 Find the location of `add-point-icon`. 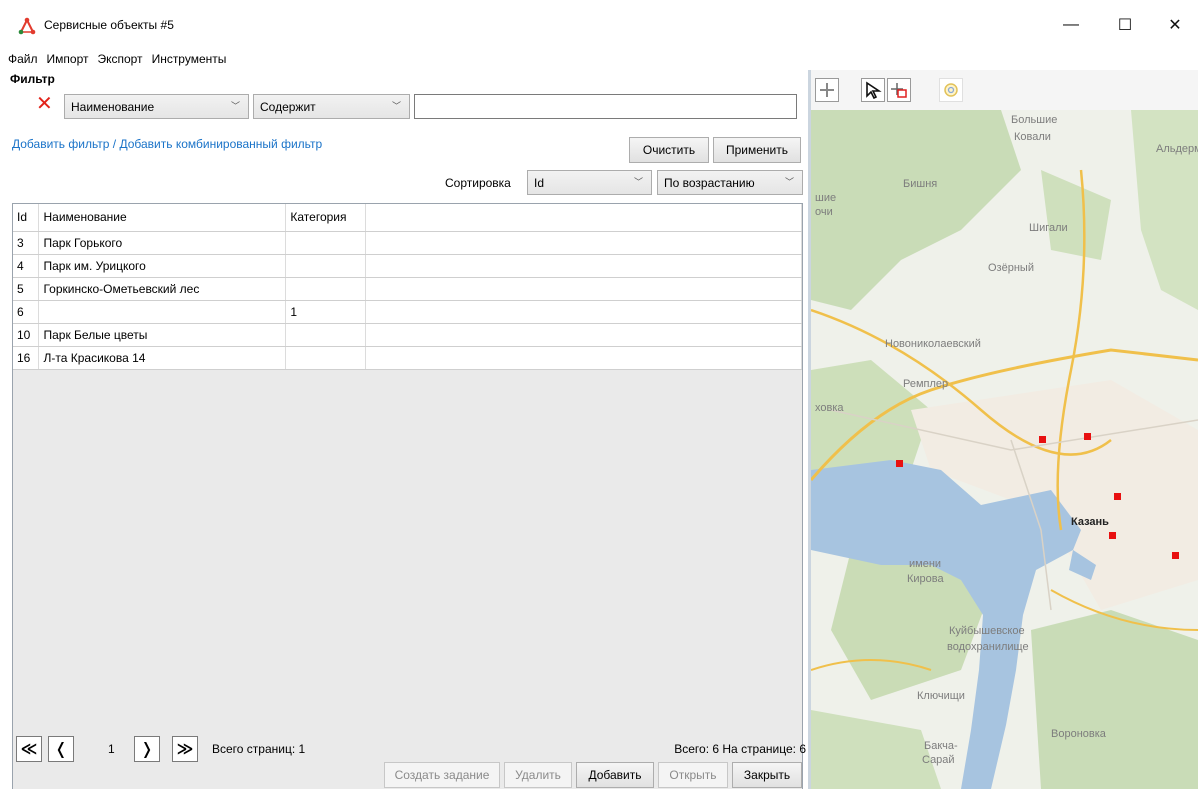

add-point-icon is located at coordinates (827, 90).